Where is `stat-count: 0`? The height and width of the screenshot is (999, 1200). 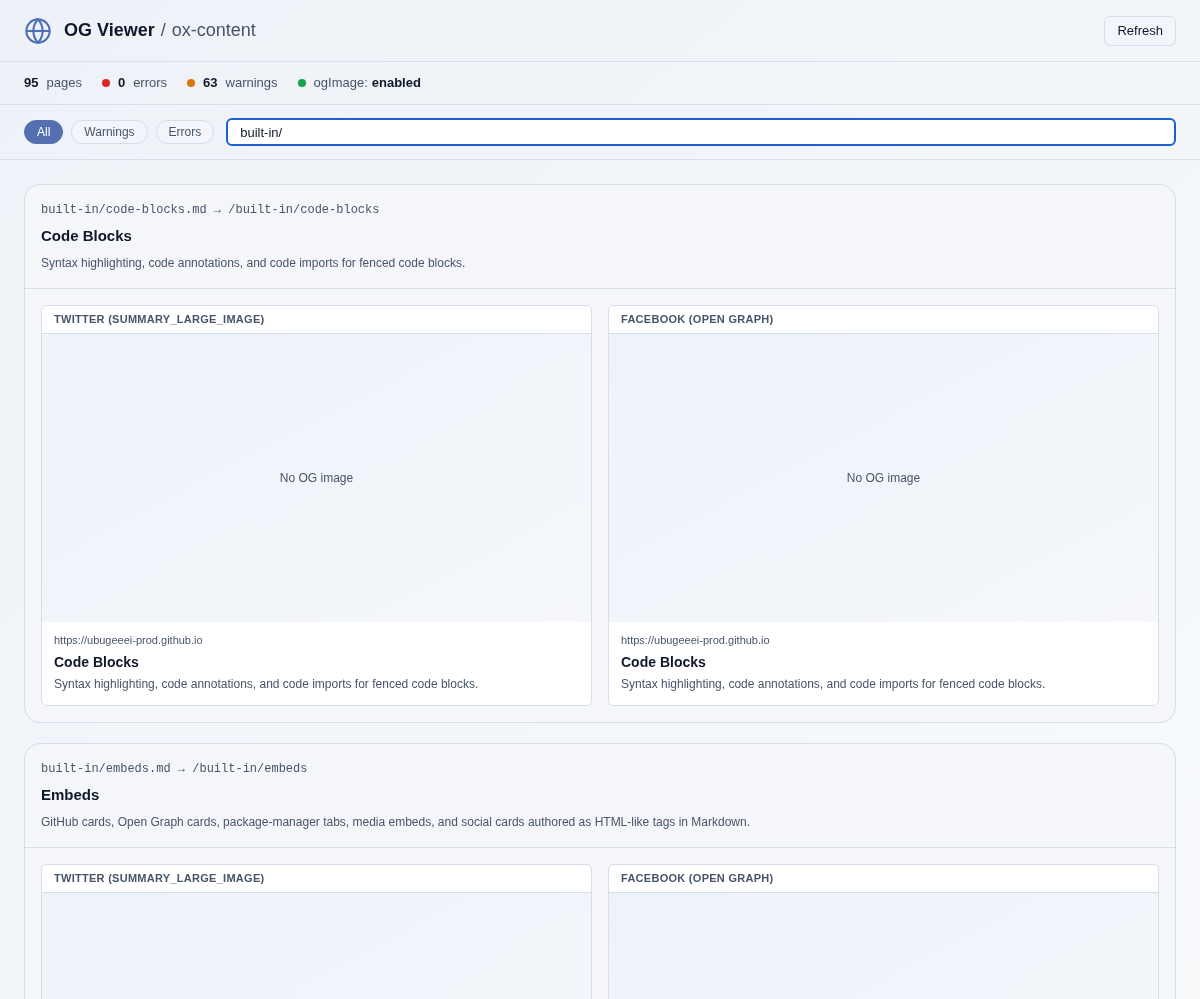
stat-count: 0 is located at coordinates (121, 83).